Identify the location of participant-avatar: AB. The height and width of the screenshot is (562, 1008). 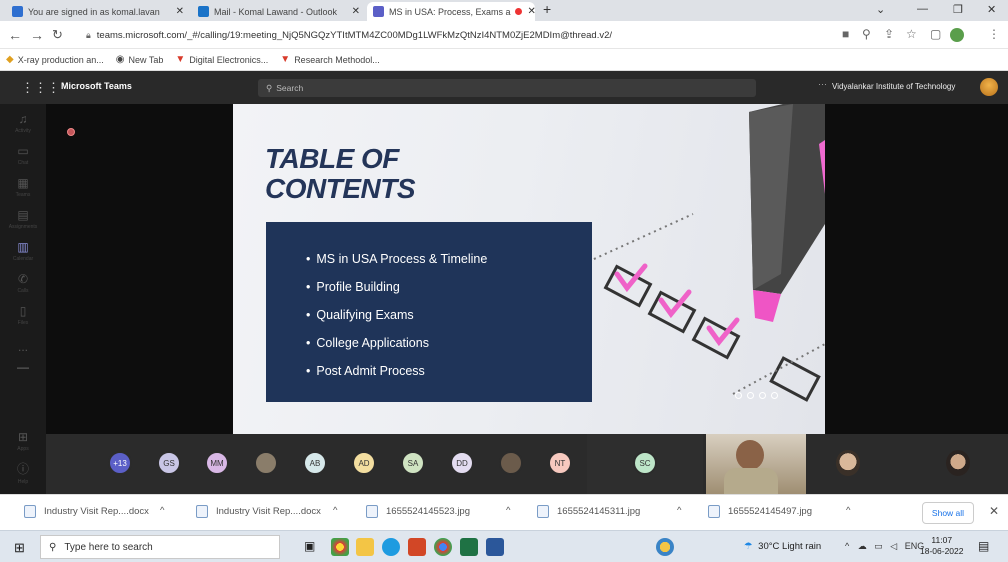
(315, 463).